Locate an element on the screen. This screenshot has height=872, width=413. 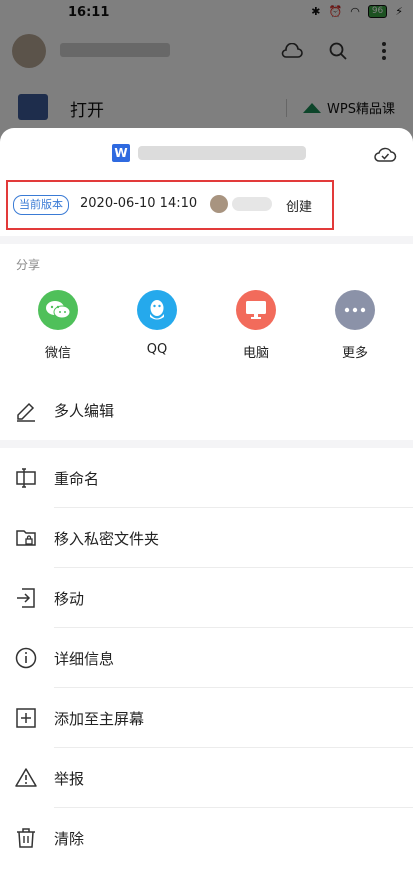
author-name-blurred is located at coordinates (252, 204).